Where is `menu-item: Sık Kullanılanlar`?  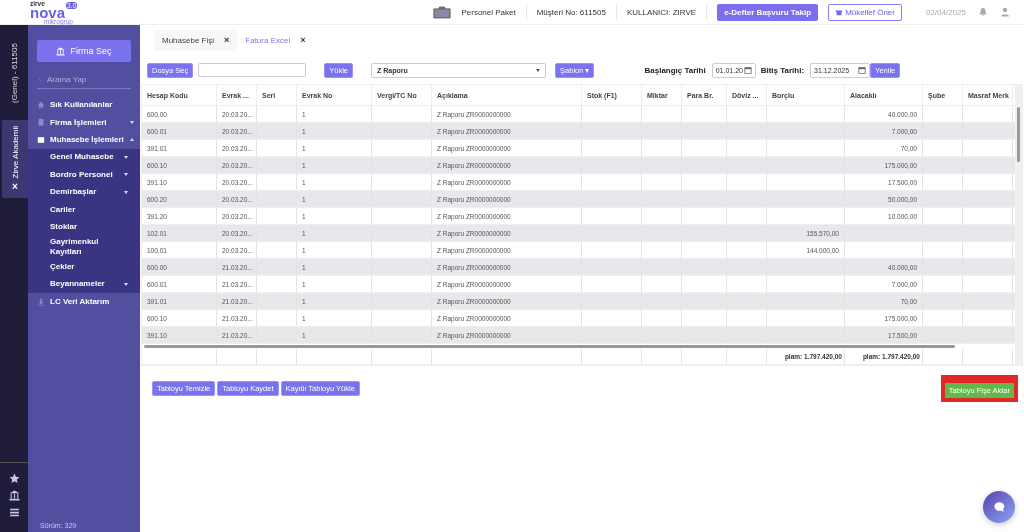
menu-item: Sık Kullanılanlar is located at coordinates (84, 105).